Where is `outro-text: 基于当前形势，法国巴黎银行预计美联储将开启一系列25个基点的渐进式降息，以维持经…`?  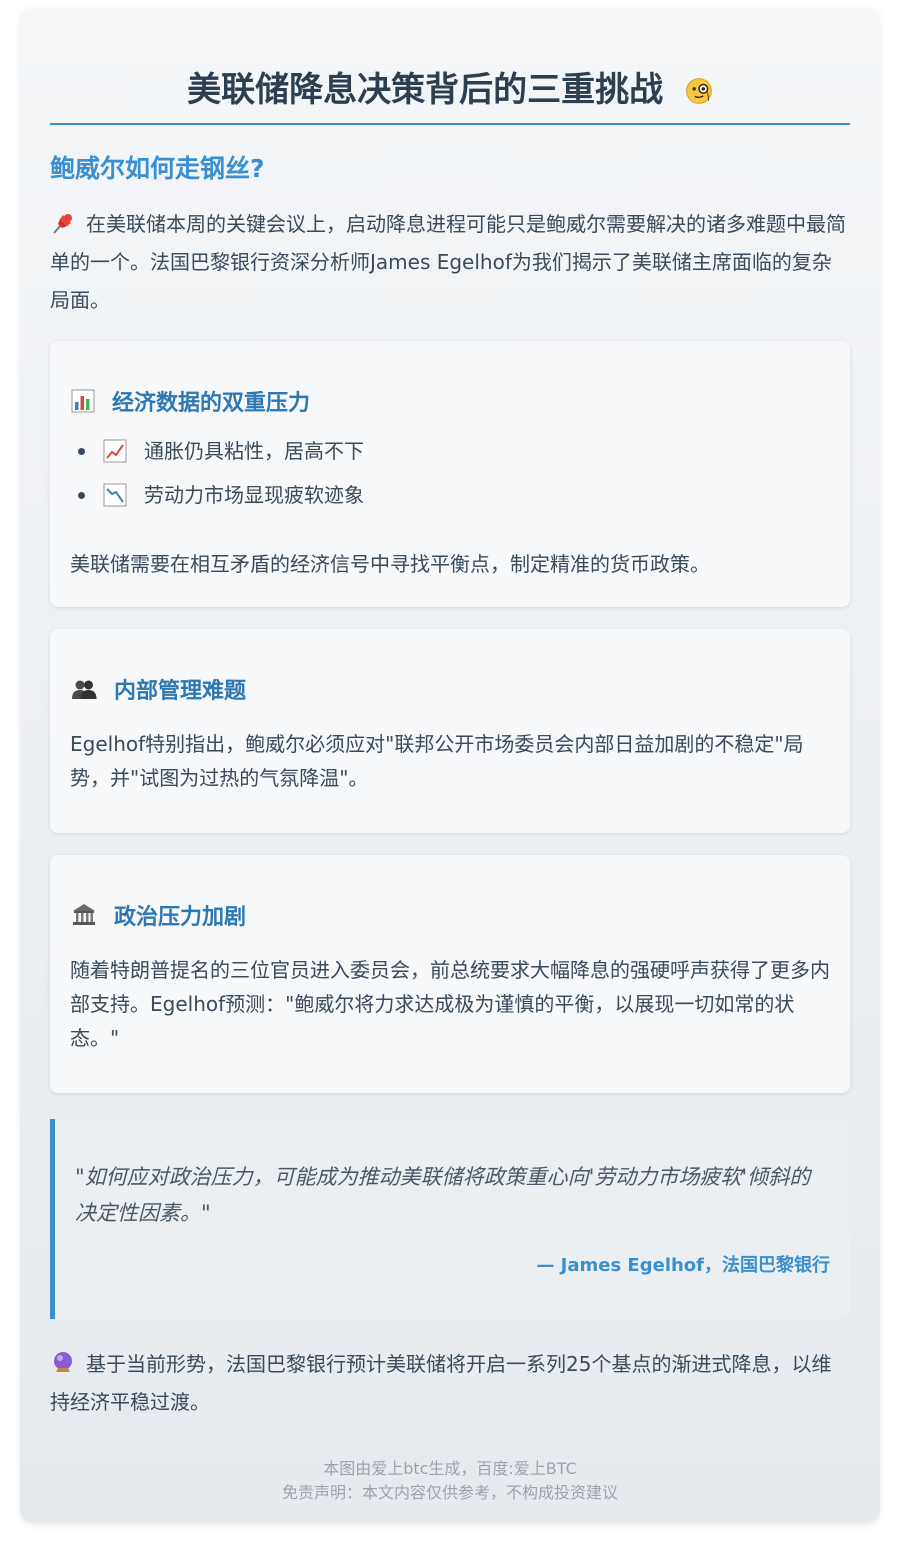
outro-text: 基于当前形势，法国巴黎银行预计美联储将开启一系列25个基点的渐进式降息，以维持经… is located at coordinates (441, 1383).